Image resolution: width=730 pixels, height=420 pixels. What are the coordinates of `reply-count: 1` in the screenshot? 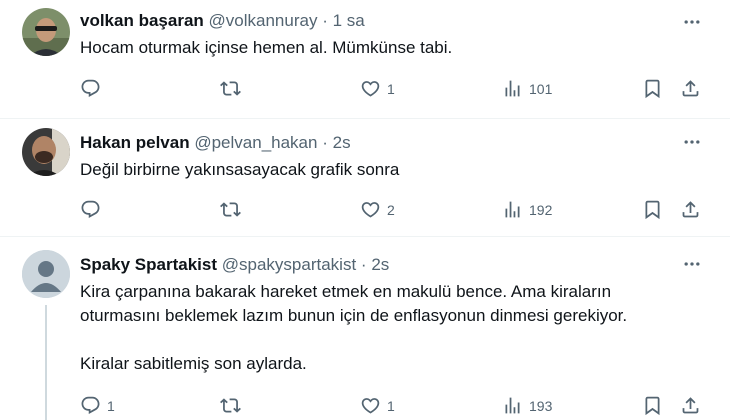 It's located at (111, 405).